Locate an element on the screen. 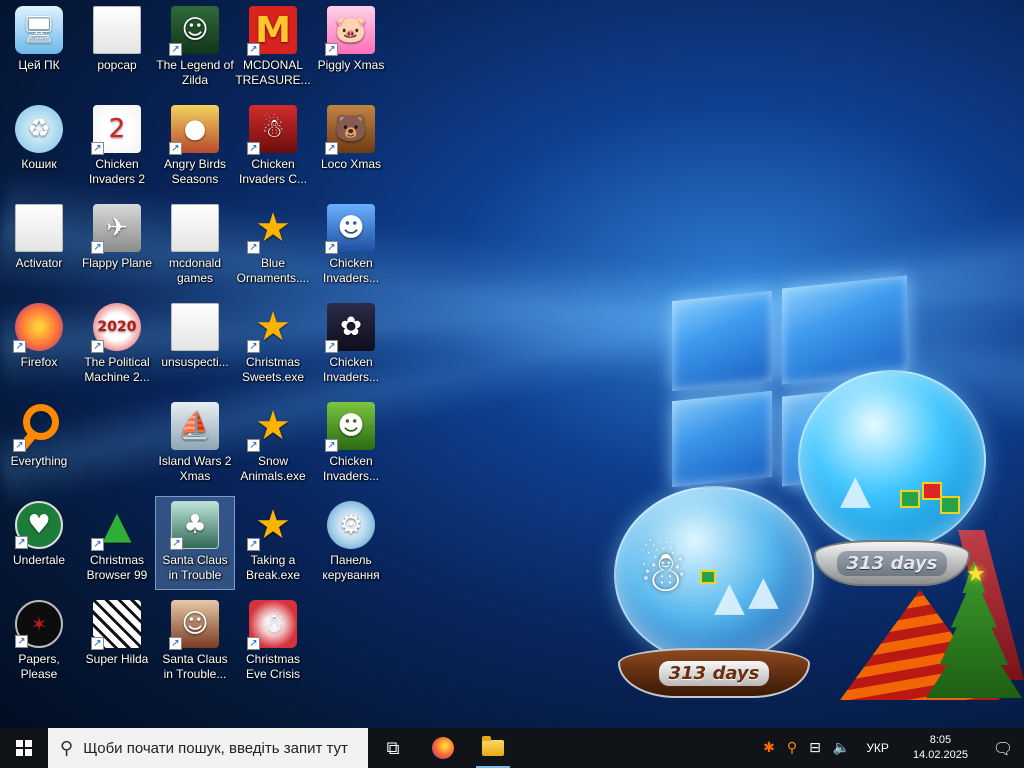  desktop-icon-the-legend-of-zilda: ☺ ↗ The Legend of Zilda is located at coordinates (195, 48).